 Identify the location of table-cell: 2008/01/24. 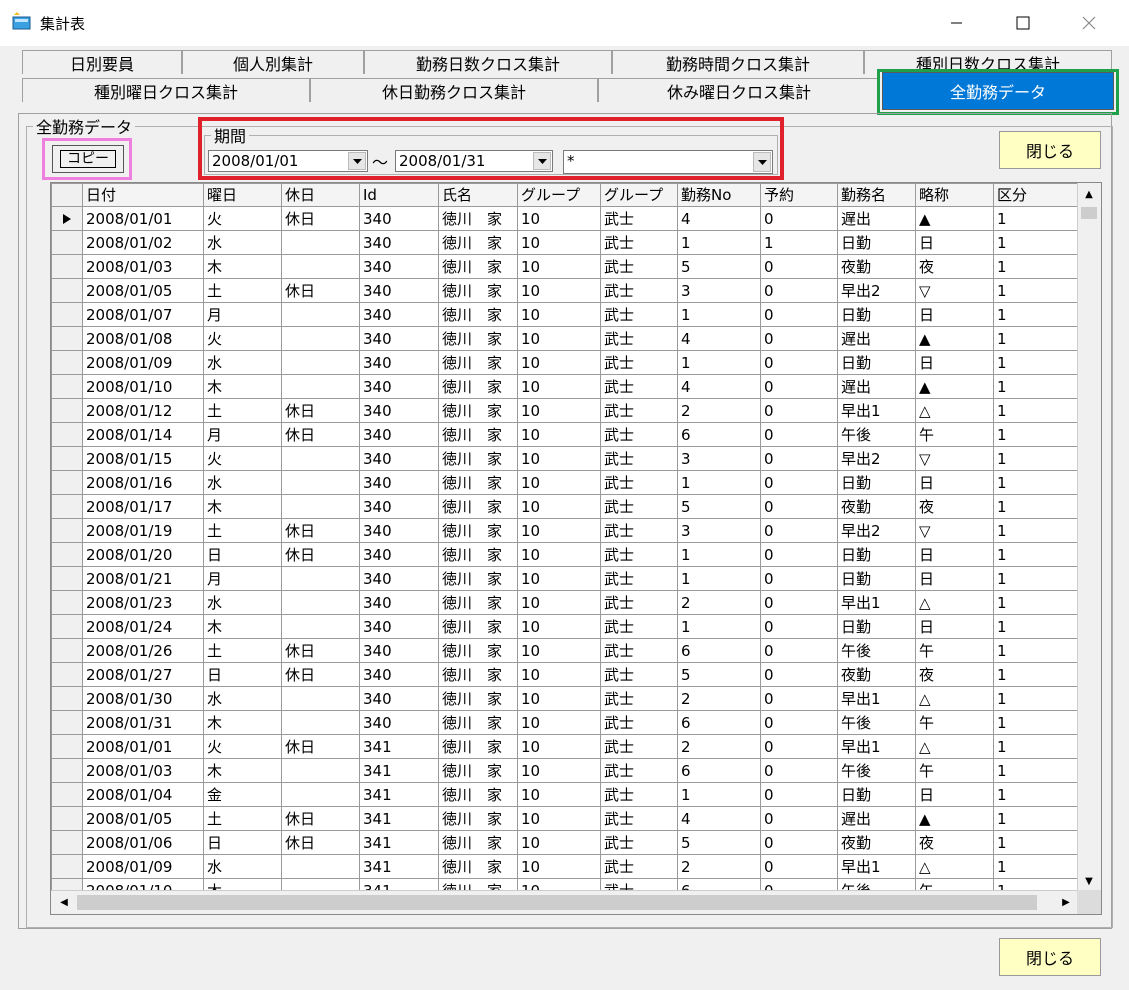
(143, 626).